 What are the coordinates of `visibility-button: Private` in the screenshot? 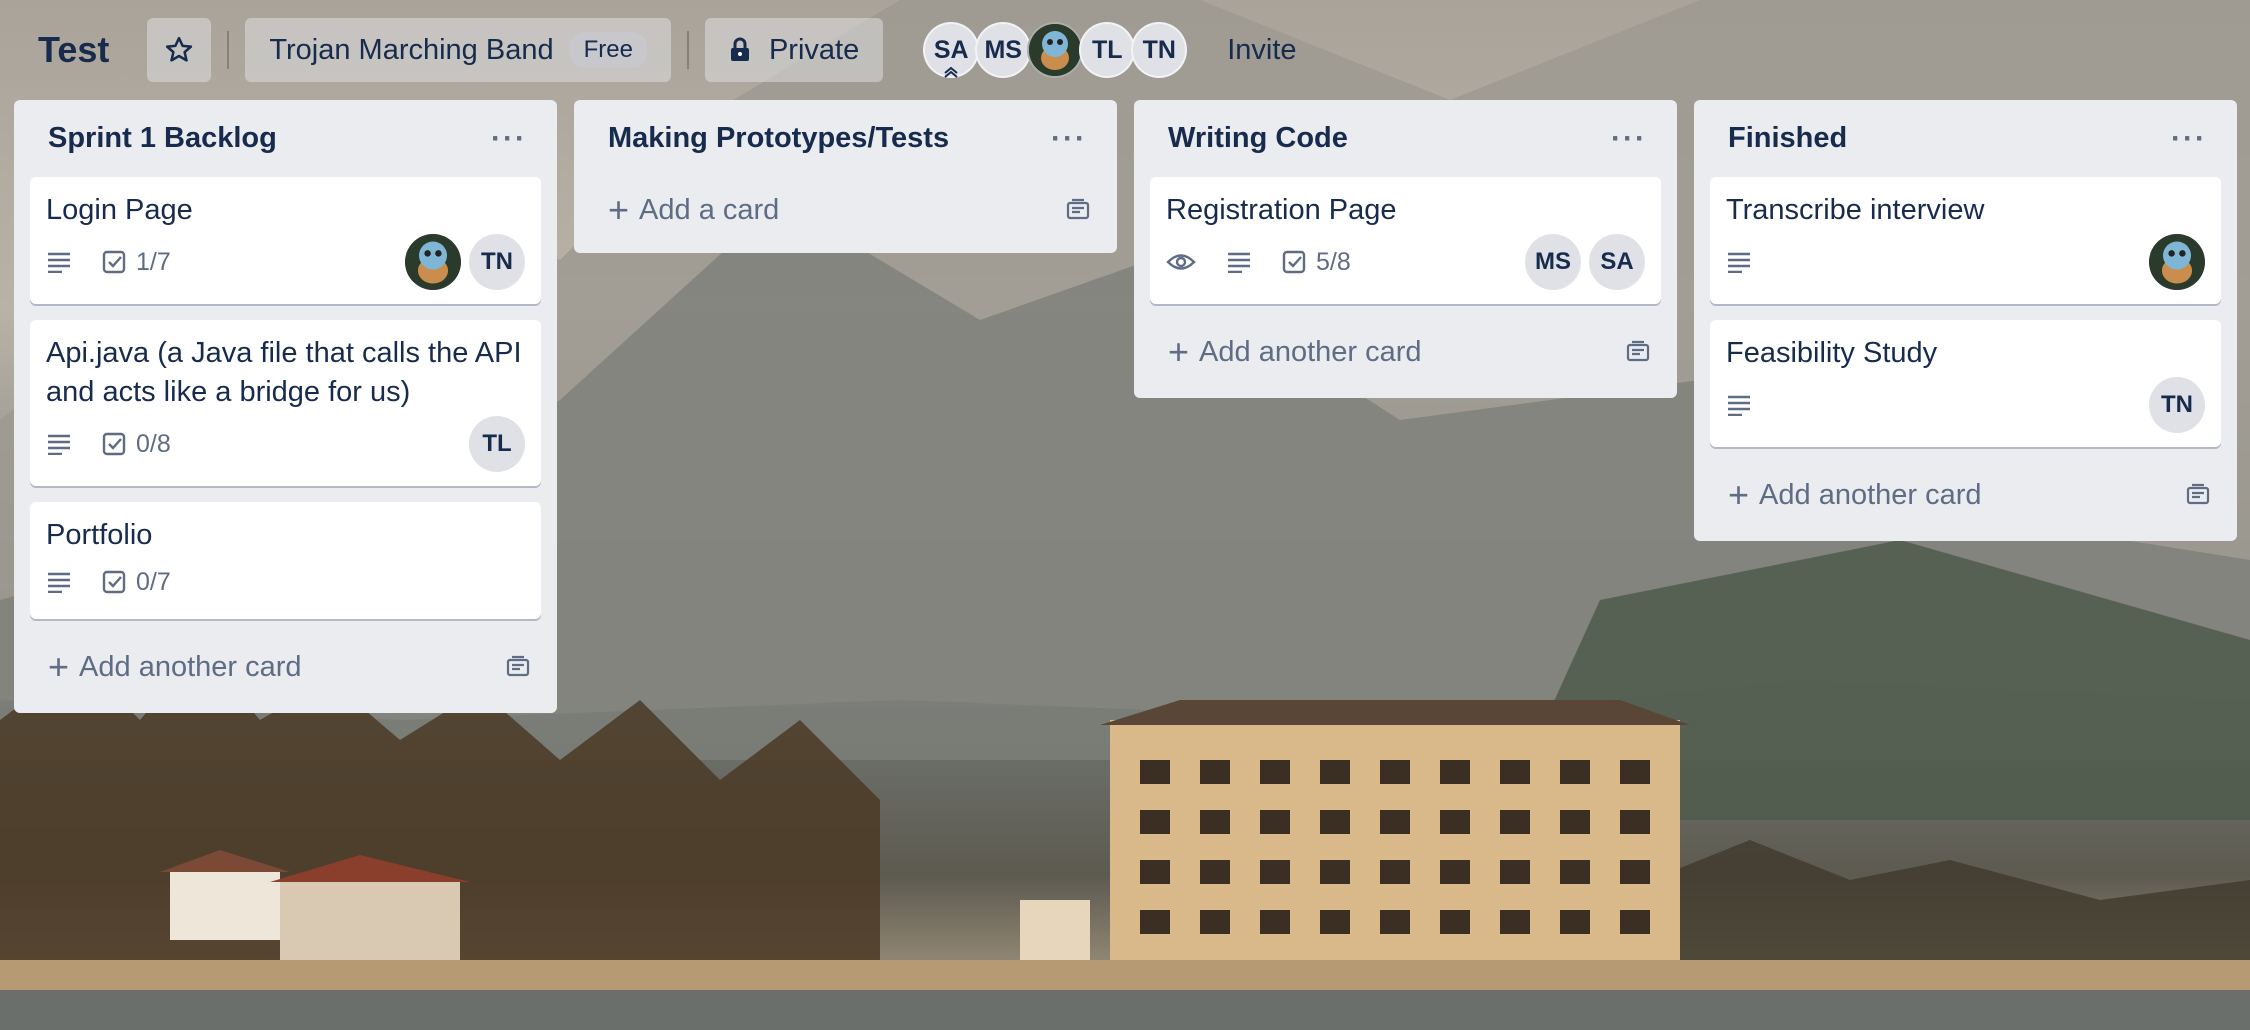 It's located at (794, 50).